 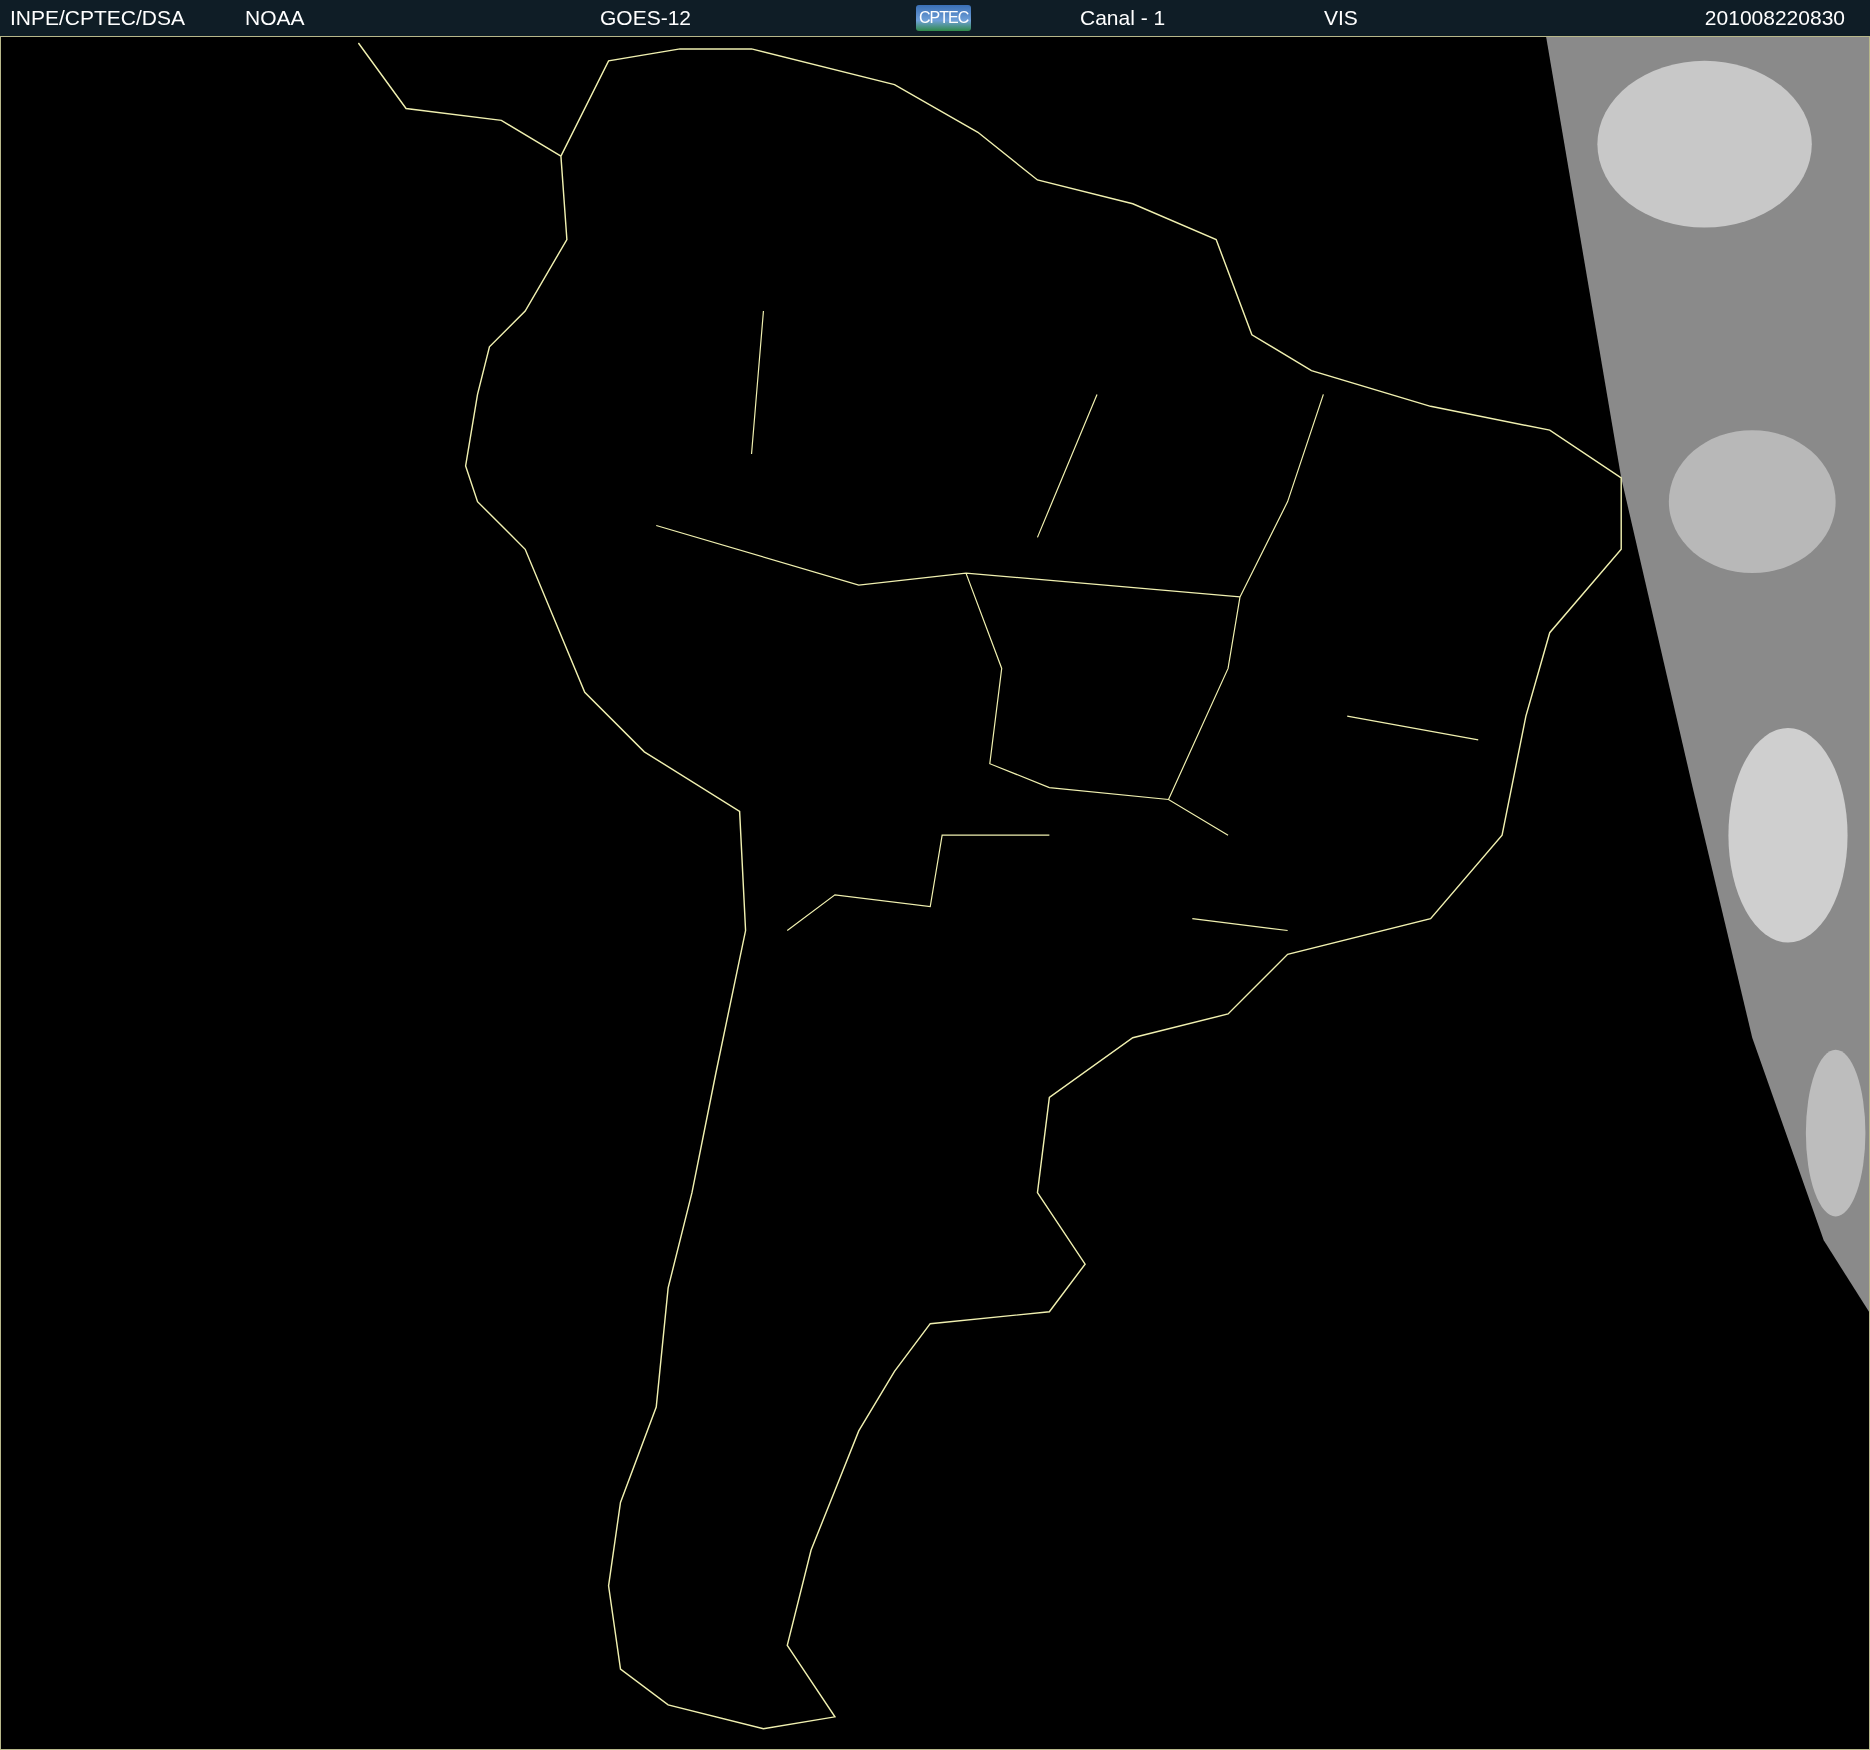 What do you see at coordinates (275, 18) in the screenshot?
I see `header-label: NOAA` at bounding box center [275, 18].